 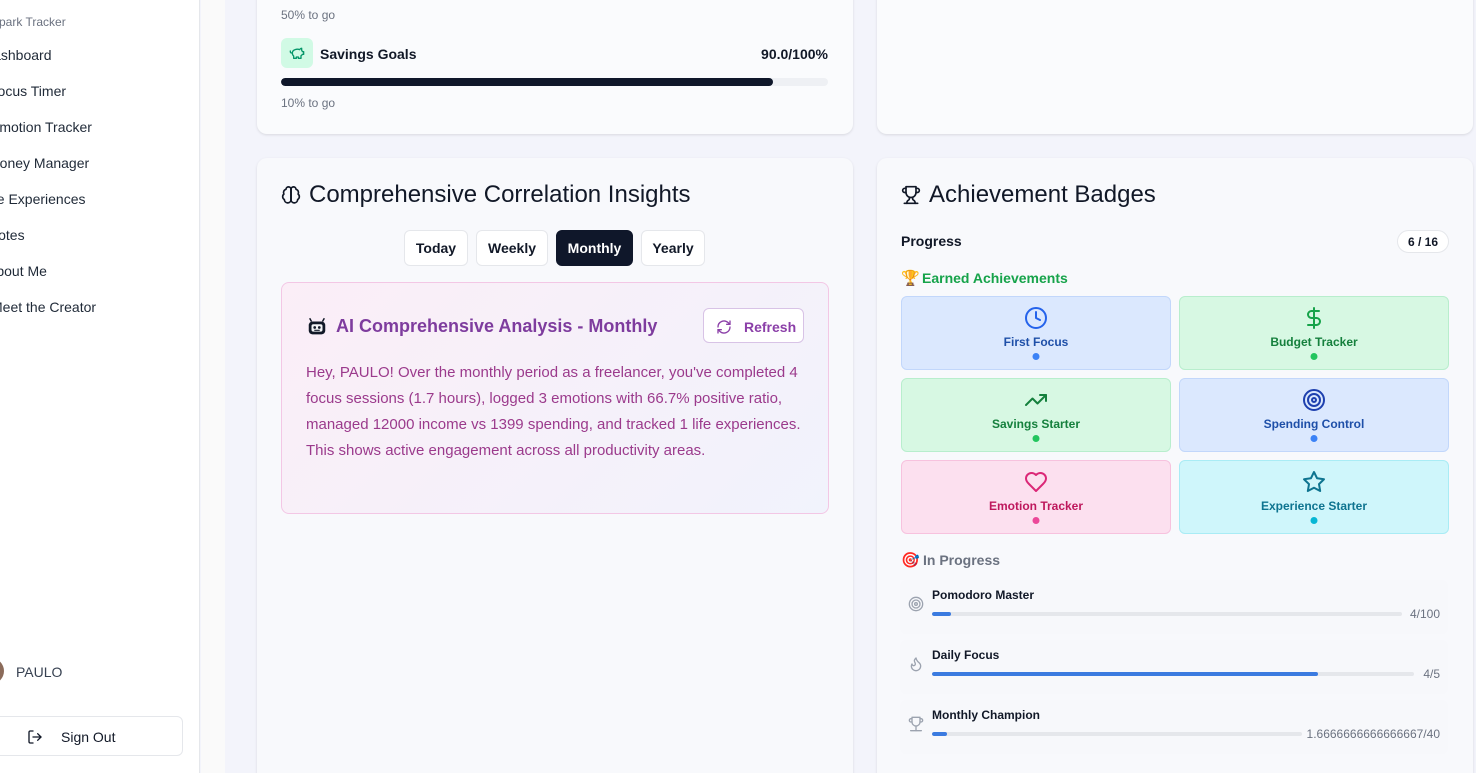 What do you see at coordinates (983, 595) in the screenshot?
I see `achievement-name: Pomodoro Master` at bounding box center [983, 595].